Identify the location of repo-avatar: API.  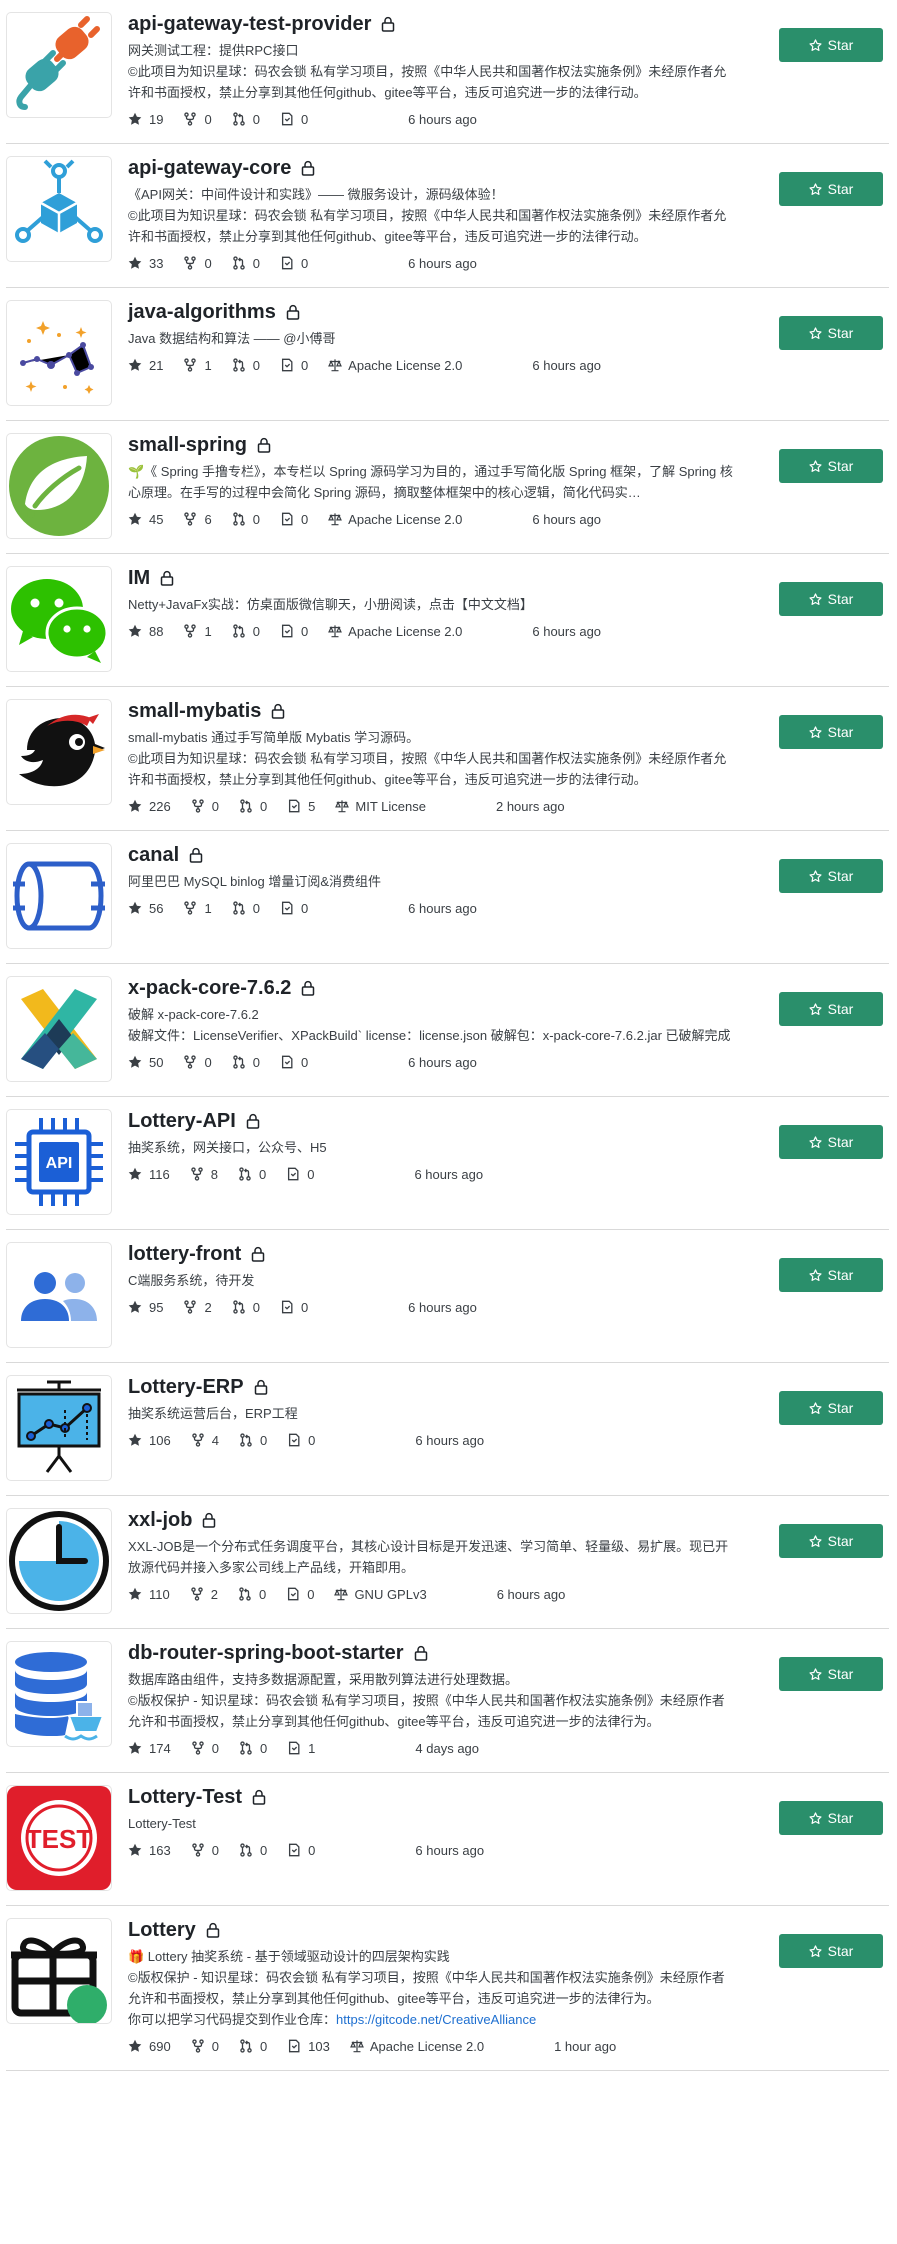
(59, 1162).